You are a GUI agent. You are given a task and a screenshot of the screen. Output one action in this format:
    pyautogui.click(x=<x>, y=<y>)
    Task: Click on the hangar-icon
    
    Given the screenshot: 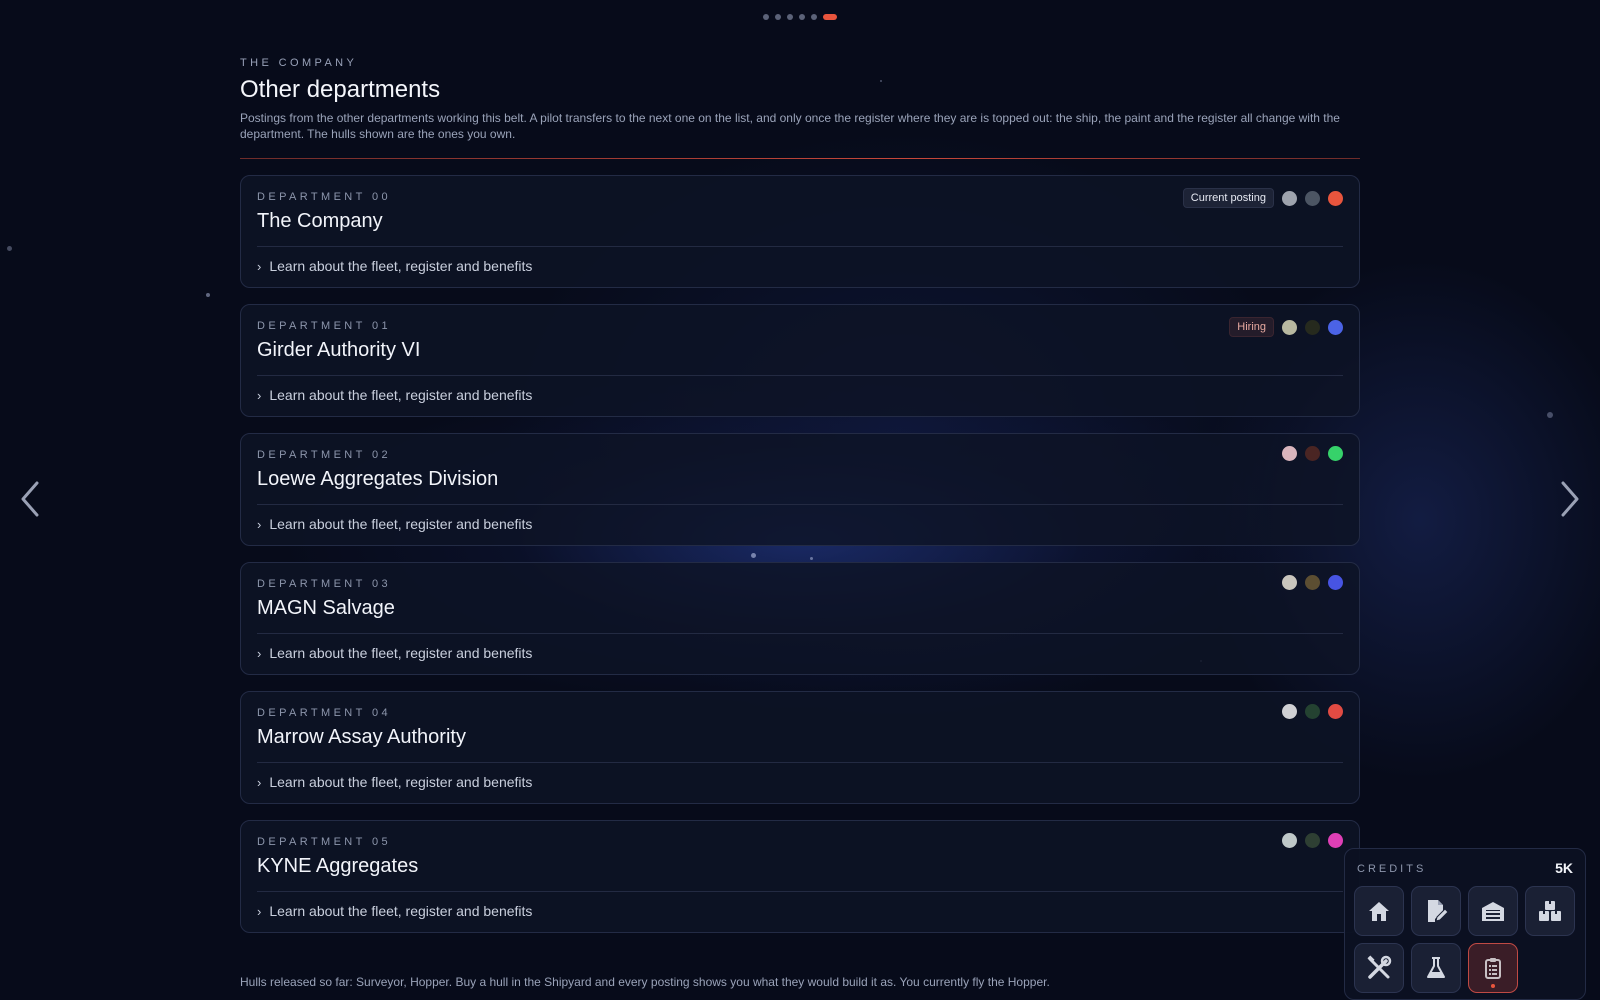 What is the action you would take?
    pyautogui.click(x=1493, y=911)
    